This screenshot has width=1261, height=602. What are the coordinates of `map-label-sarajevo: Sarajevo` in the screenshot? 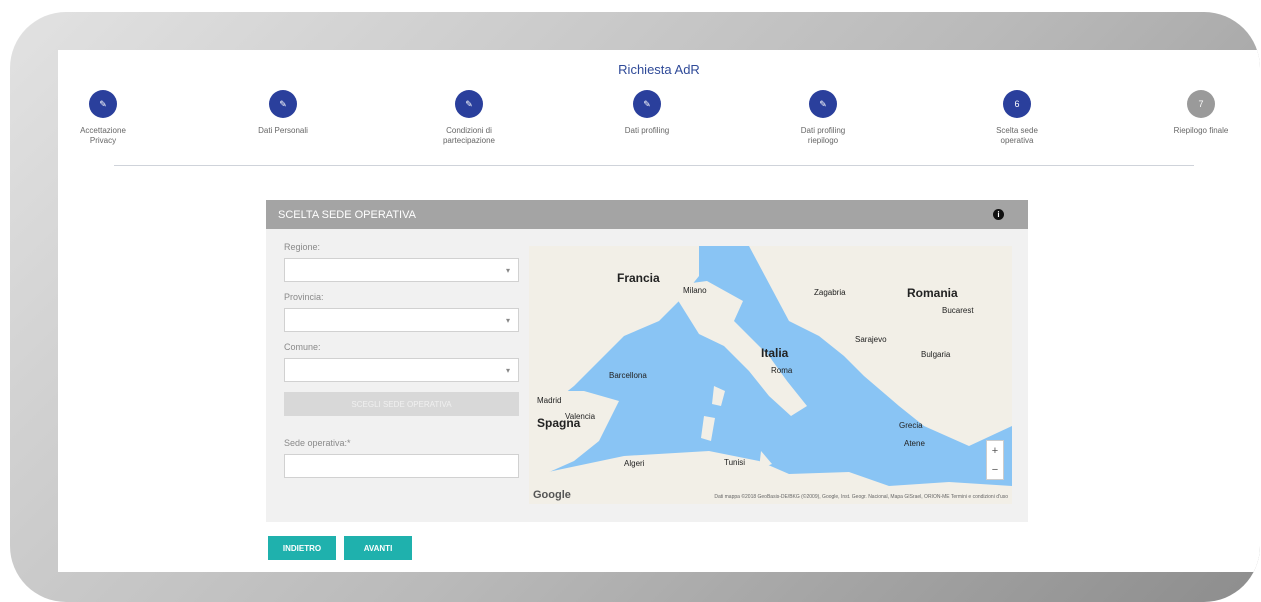 It's located at (871, 339).